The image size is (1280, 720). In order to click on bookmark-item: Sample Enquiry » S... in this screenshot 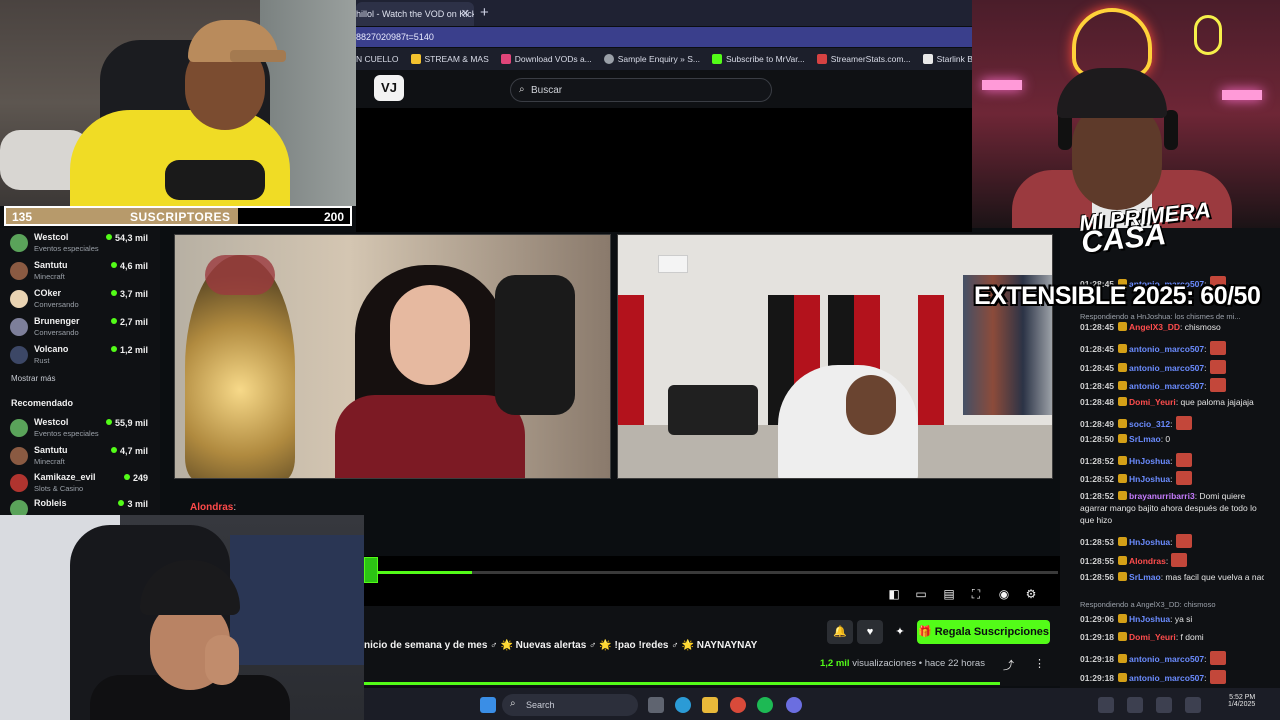, I will do `click(651, 59)`.